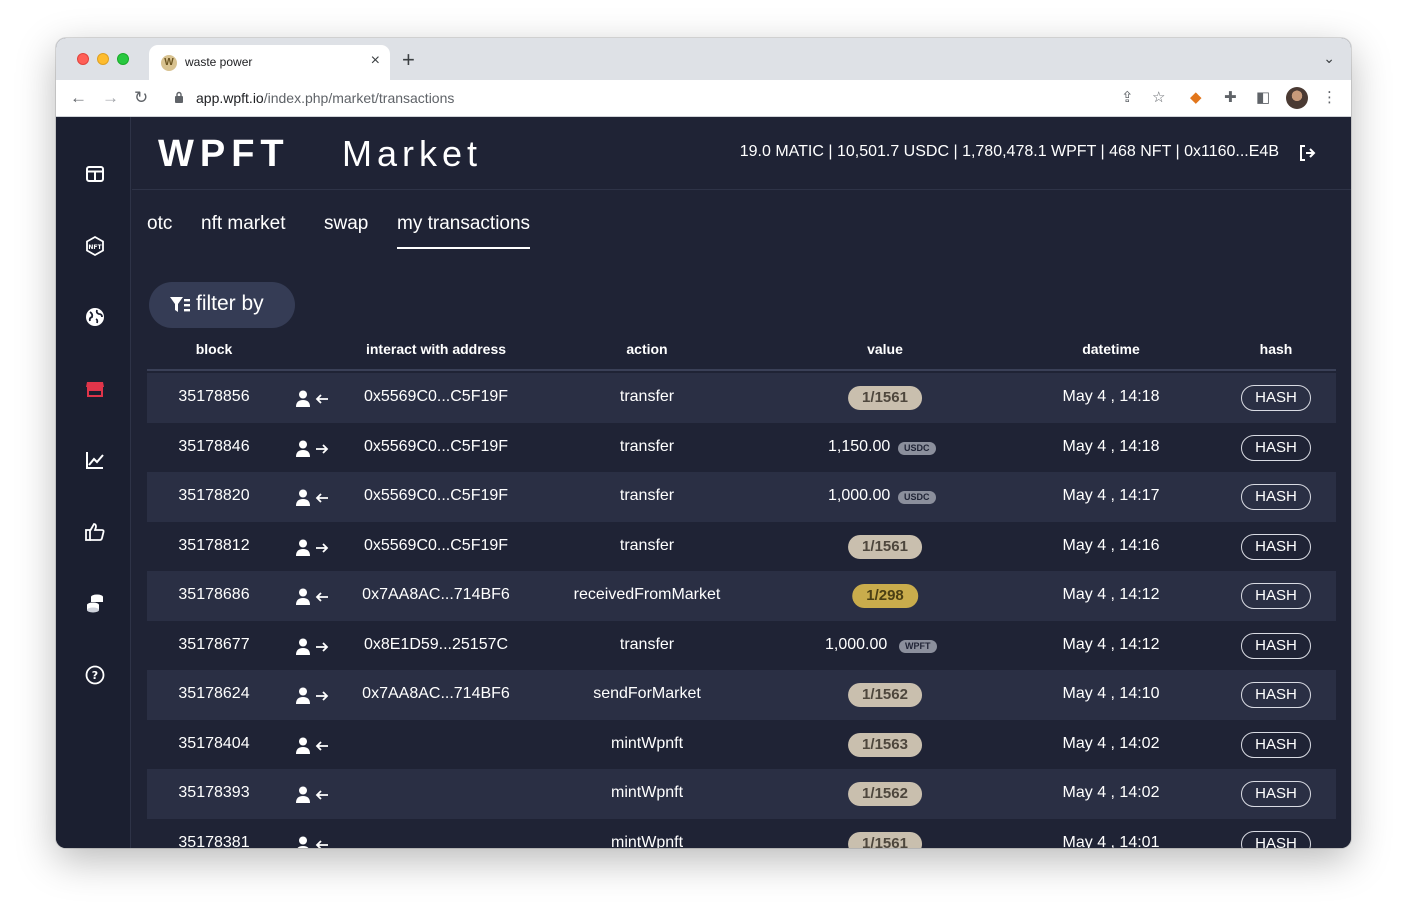  Describe the element at coordinates (95, 675) in the screenshot. I see `sidebar-item-help: ?` at that location.